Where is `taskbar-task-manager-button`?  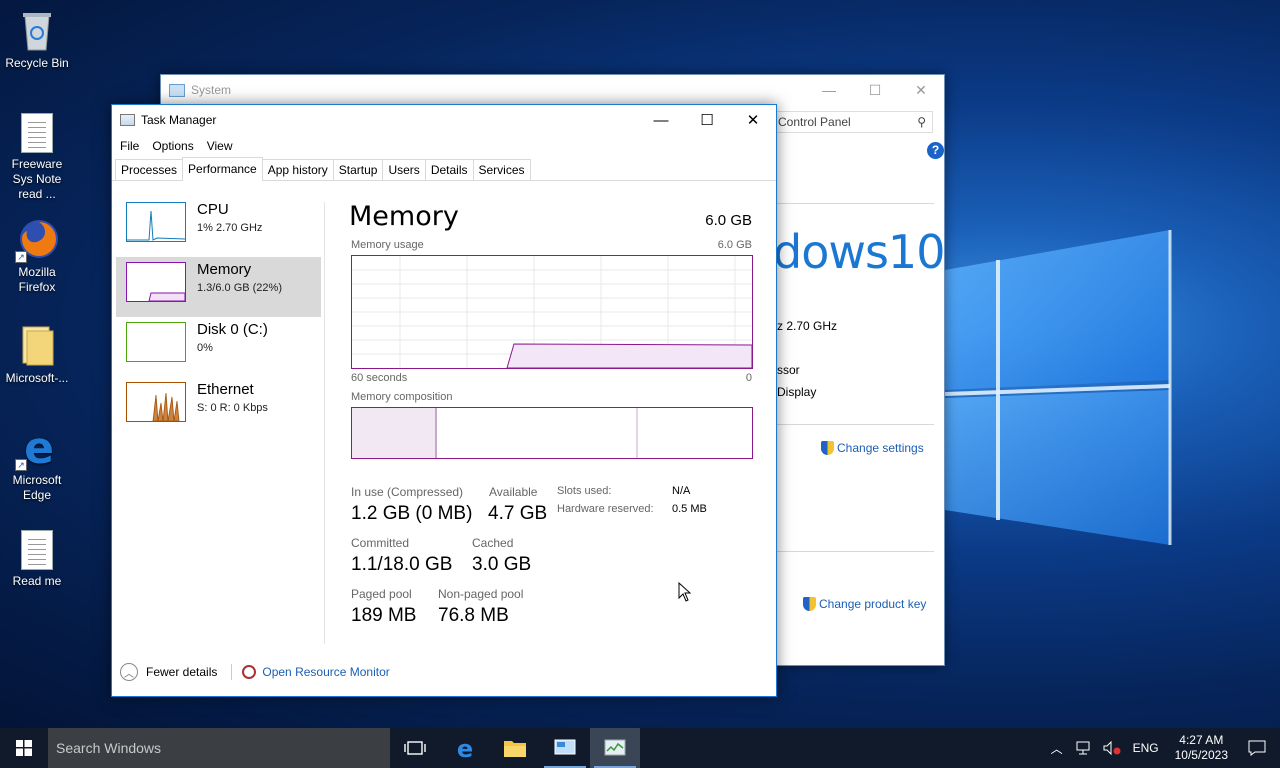 taskbar-task-manager-button is located at coordinates (615, 748).